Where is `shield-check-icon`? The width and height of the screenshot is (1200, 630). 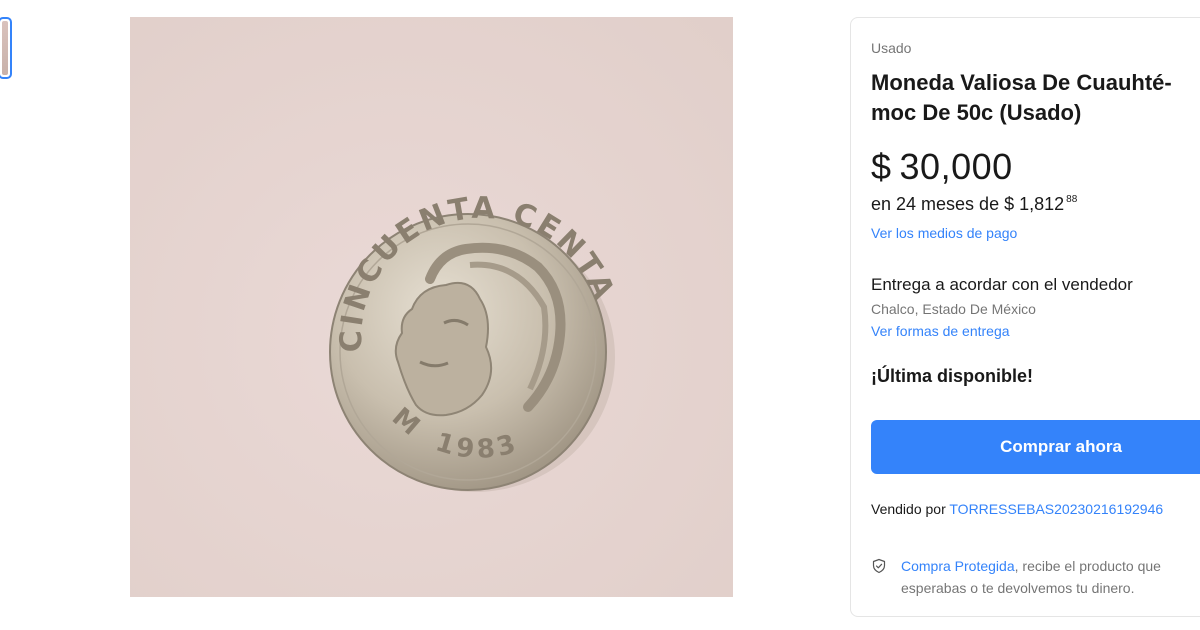 shield-check-icon is located at coordinates (879, 566).